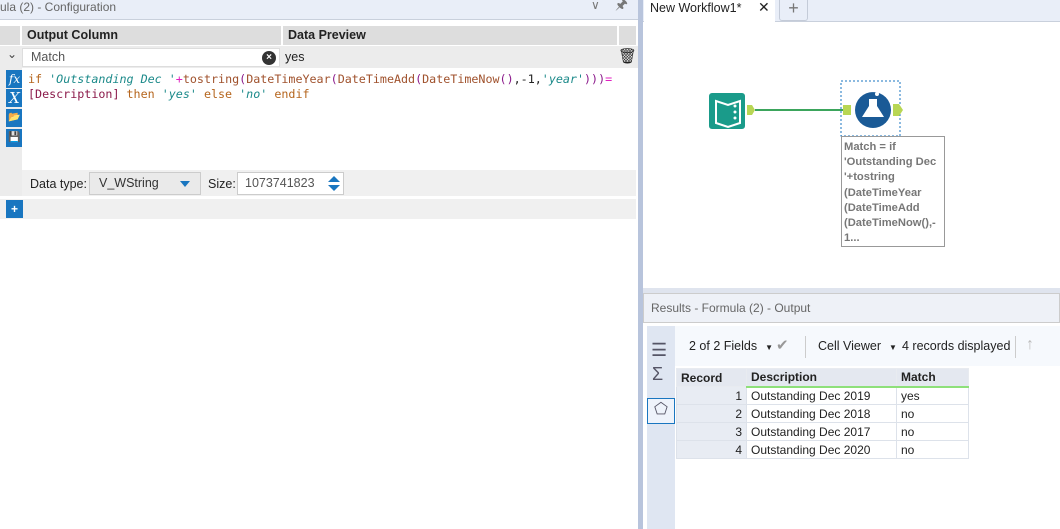  Describe the element at coordinates (563, 79) in the screenshot. I see `formula-token: 'year'` at that location.